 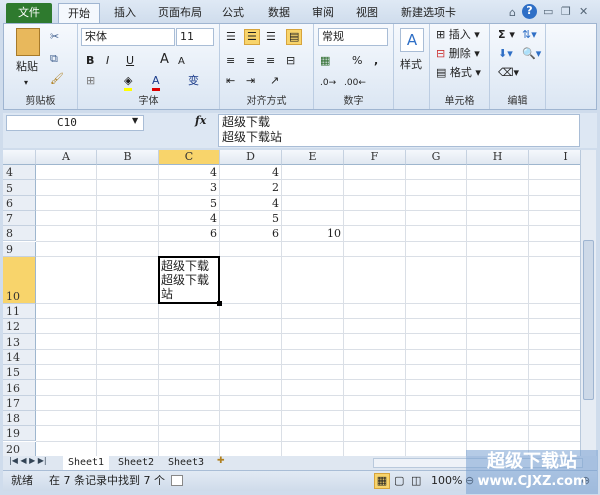 I want to click on tab-file: 文件, so click(x=29, y=13).